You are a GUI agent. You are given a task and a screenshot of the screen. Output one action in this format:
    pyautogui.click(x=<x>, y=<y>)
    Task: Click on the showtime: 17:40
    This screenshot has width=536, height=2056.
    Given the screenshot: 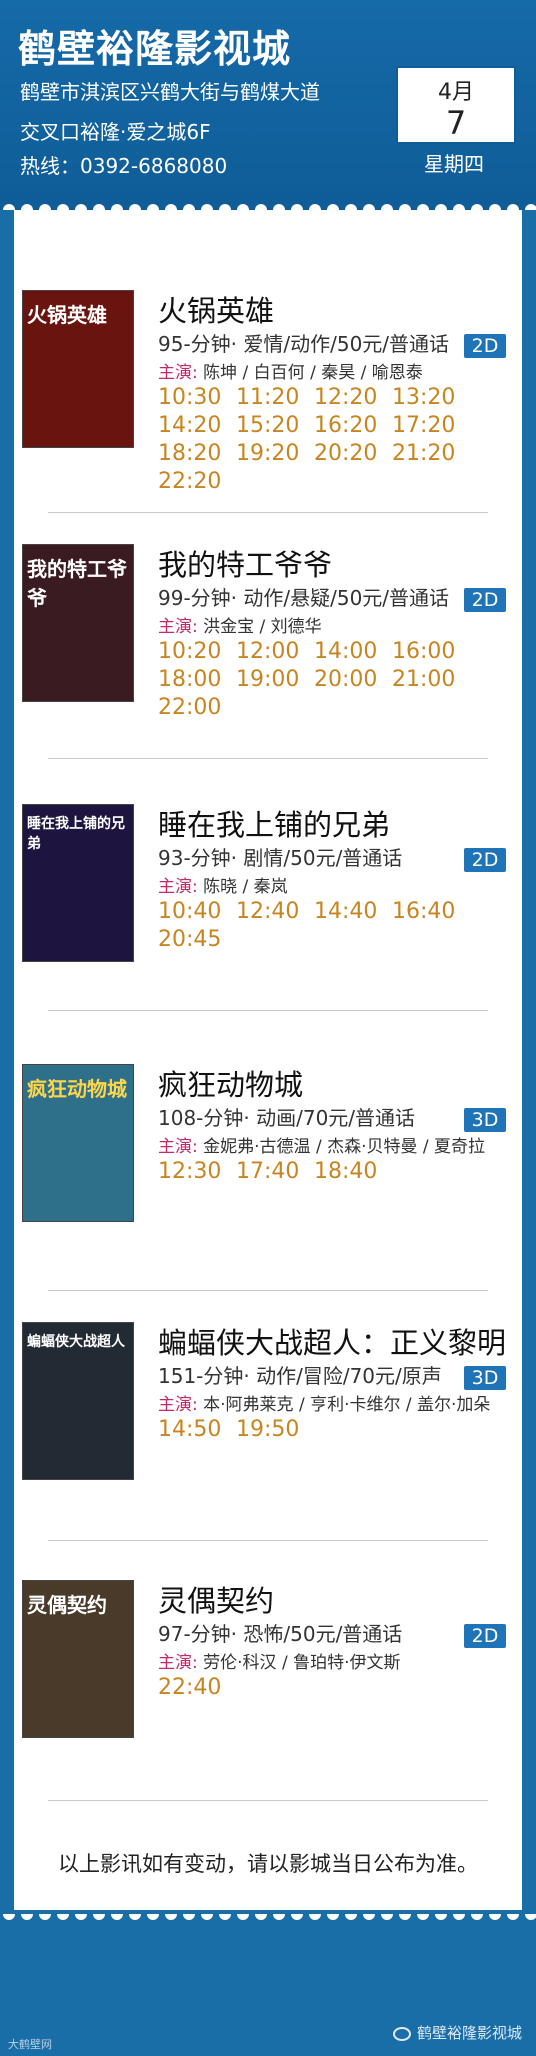 What is the action you would take?
    pyautogui.click(x=275, y=1172)
    